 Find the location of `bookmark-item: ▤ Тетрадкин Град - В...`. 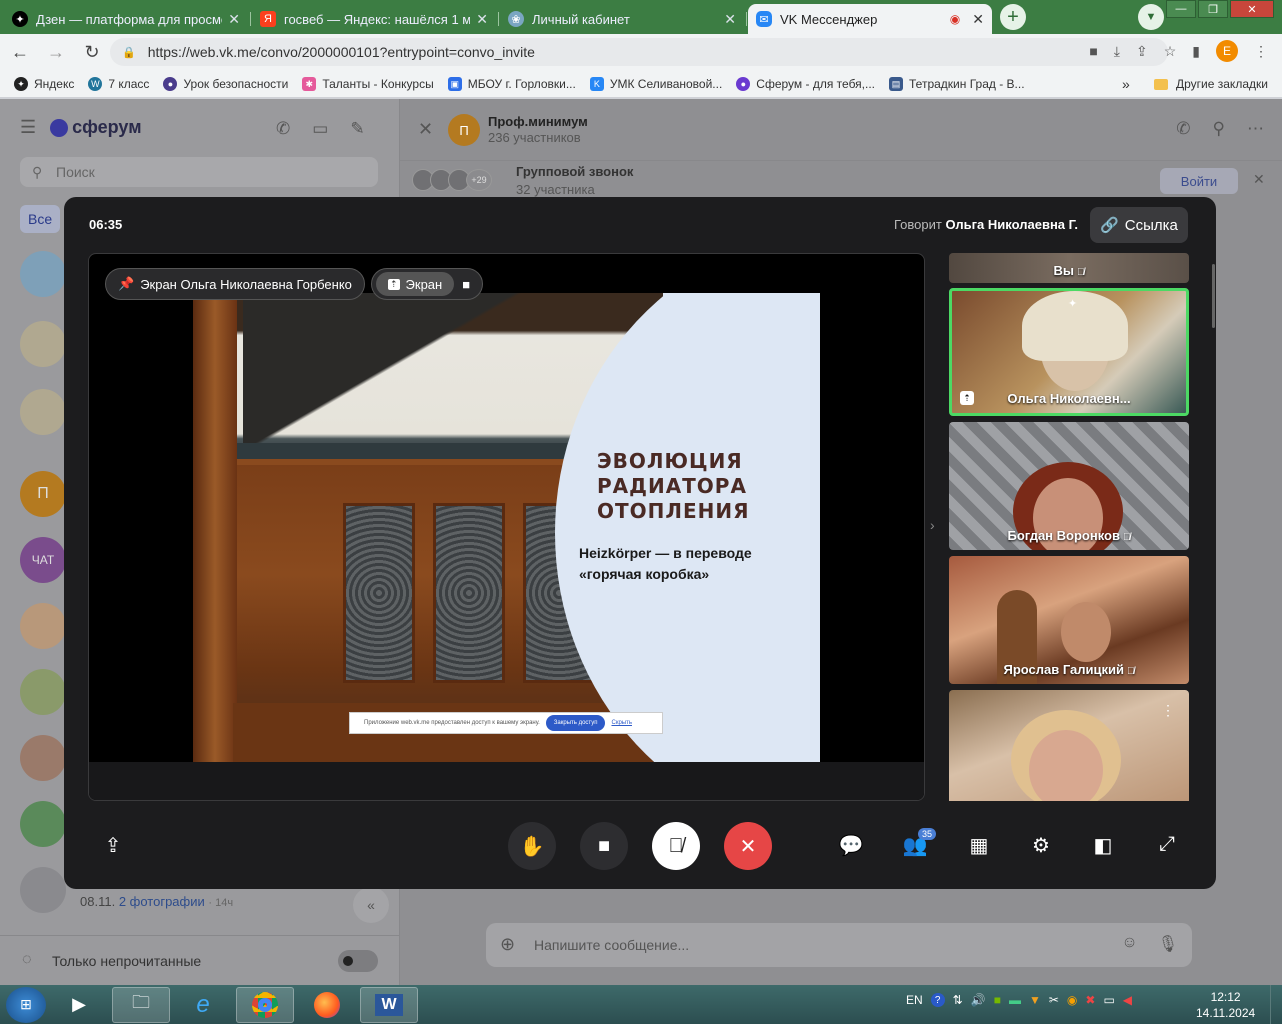

bookmark-item: ▤ Тетрадкин Град - В... is located at coordinates (957, 83).